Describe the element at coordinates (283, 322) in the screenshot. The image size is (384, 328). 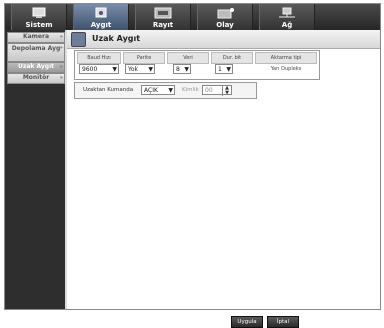
I see `cancel-button: İptal` at that location.